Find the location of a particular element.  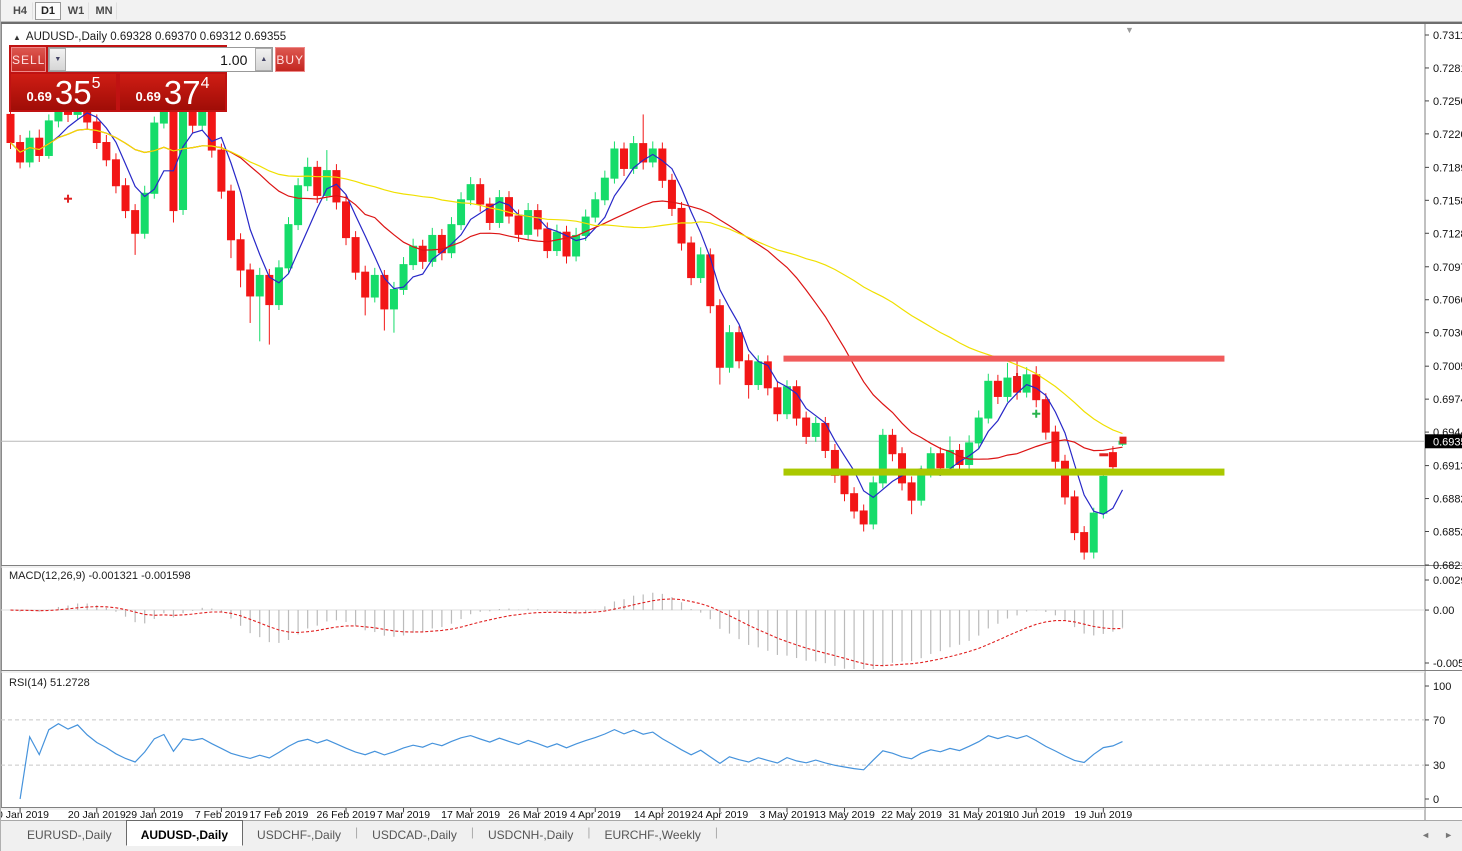

svg-text: -0.005256 is located at coordinates (1447, 664).